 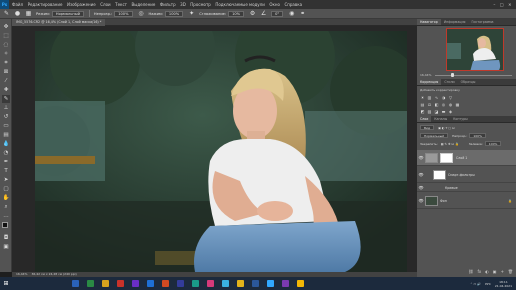 What do you see at coordinates (502, 4) in the screenshot?
I see `maximize-button: □` at bounding box center [502, 4].